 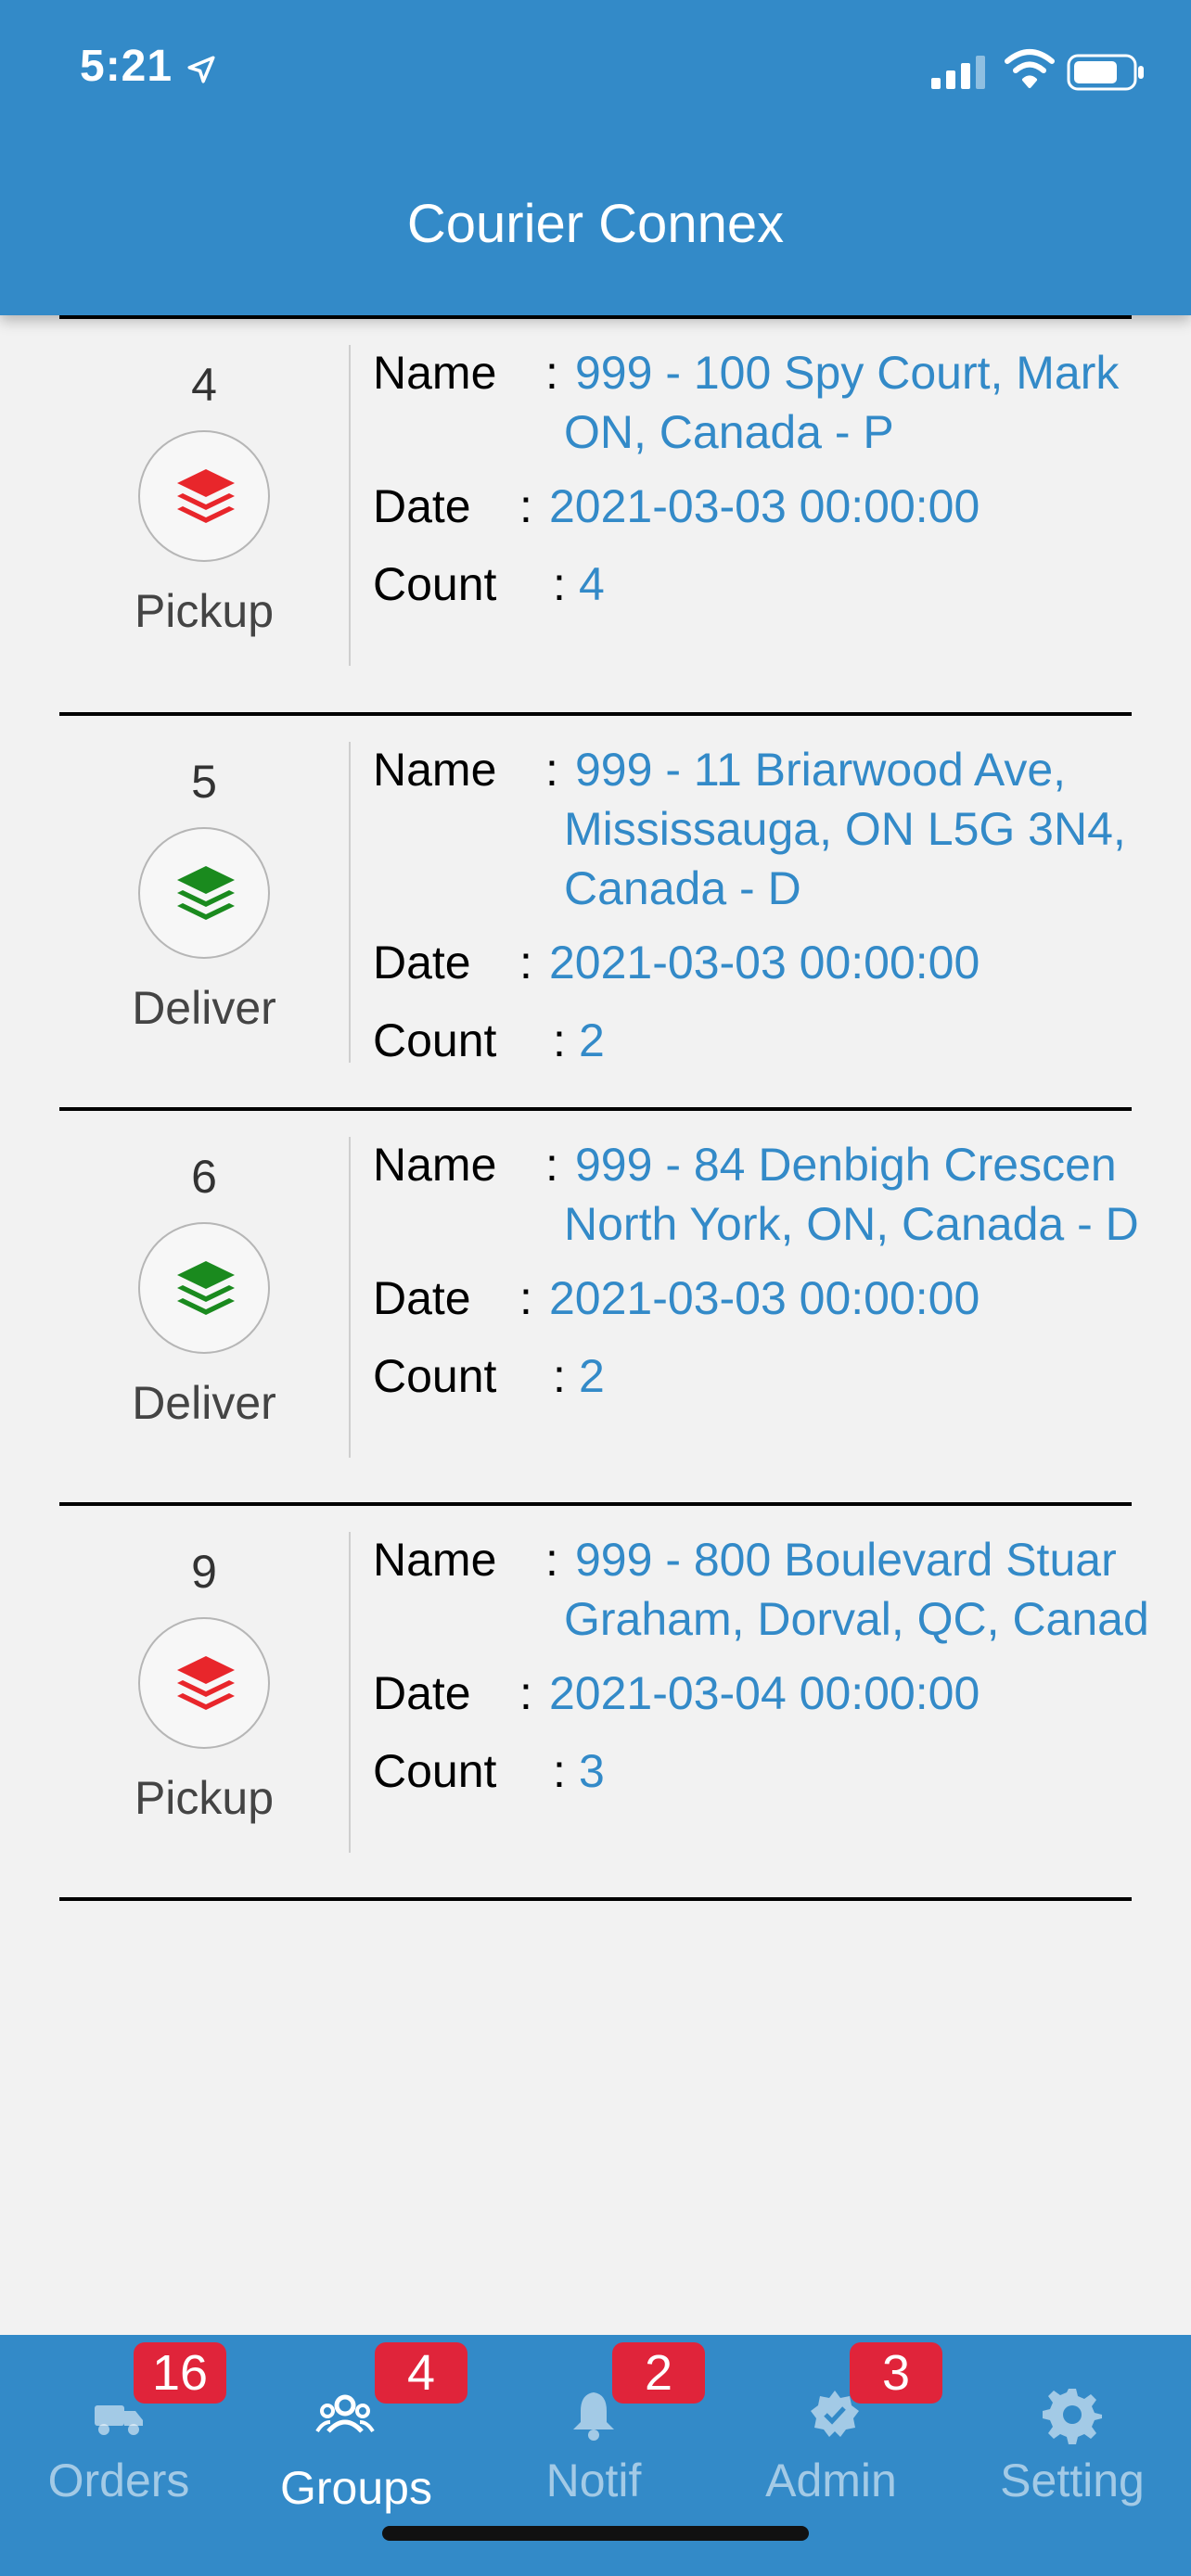 I want to click on date-row: Date : 2021-03-04 00:00:00, so click(x=782, y=1702).